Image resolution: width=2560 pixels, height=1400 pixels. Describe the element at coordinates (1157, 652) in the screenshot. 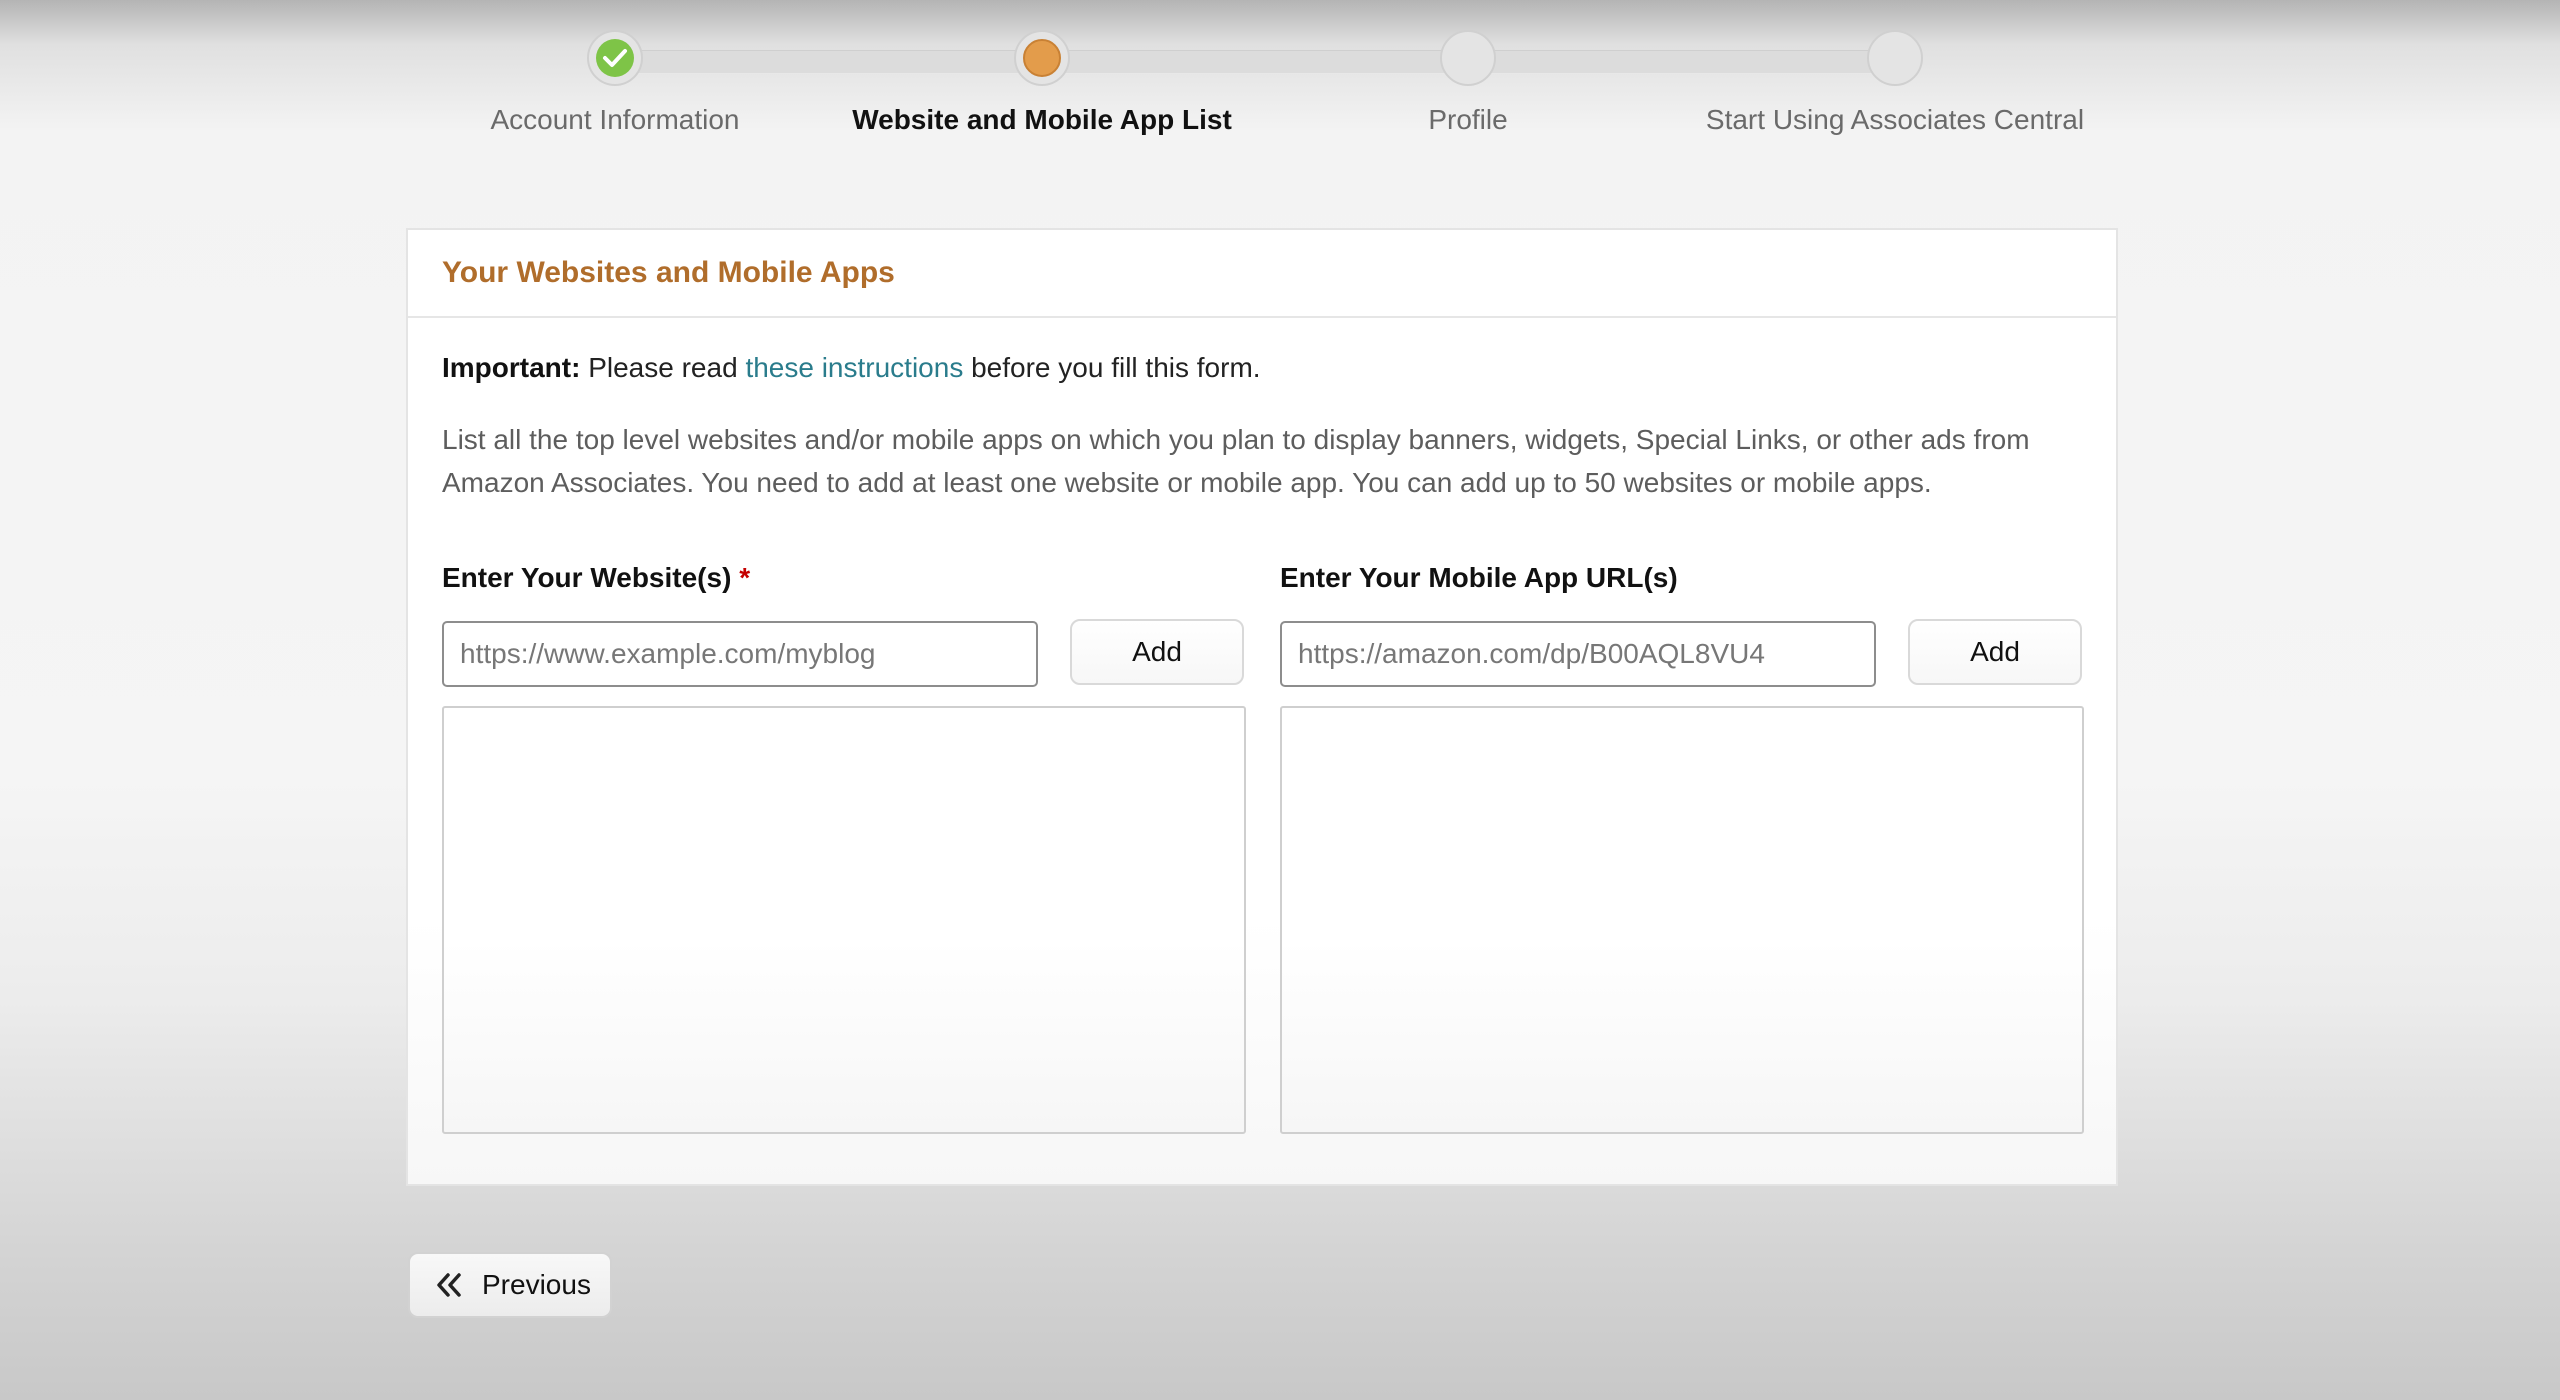

I see `add-website-button: Add` at that location.